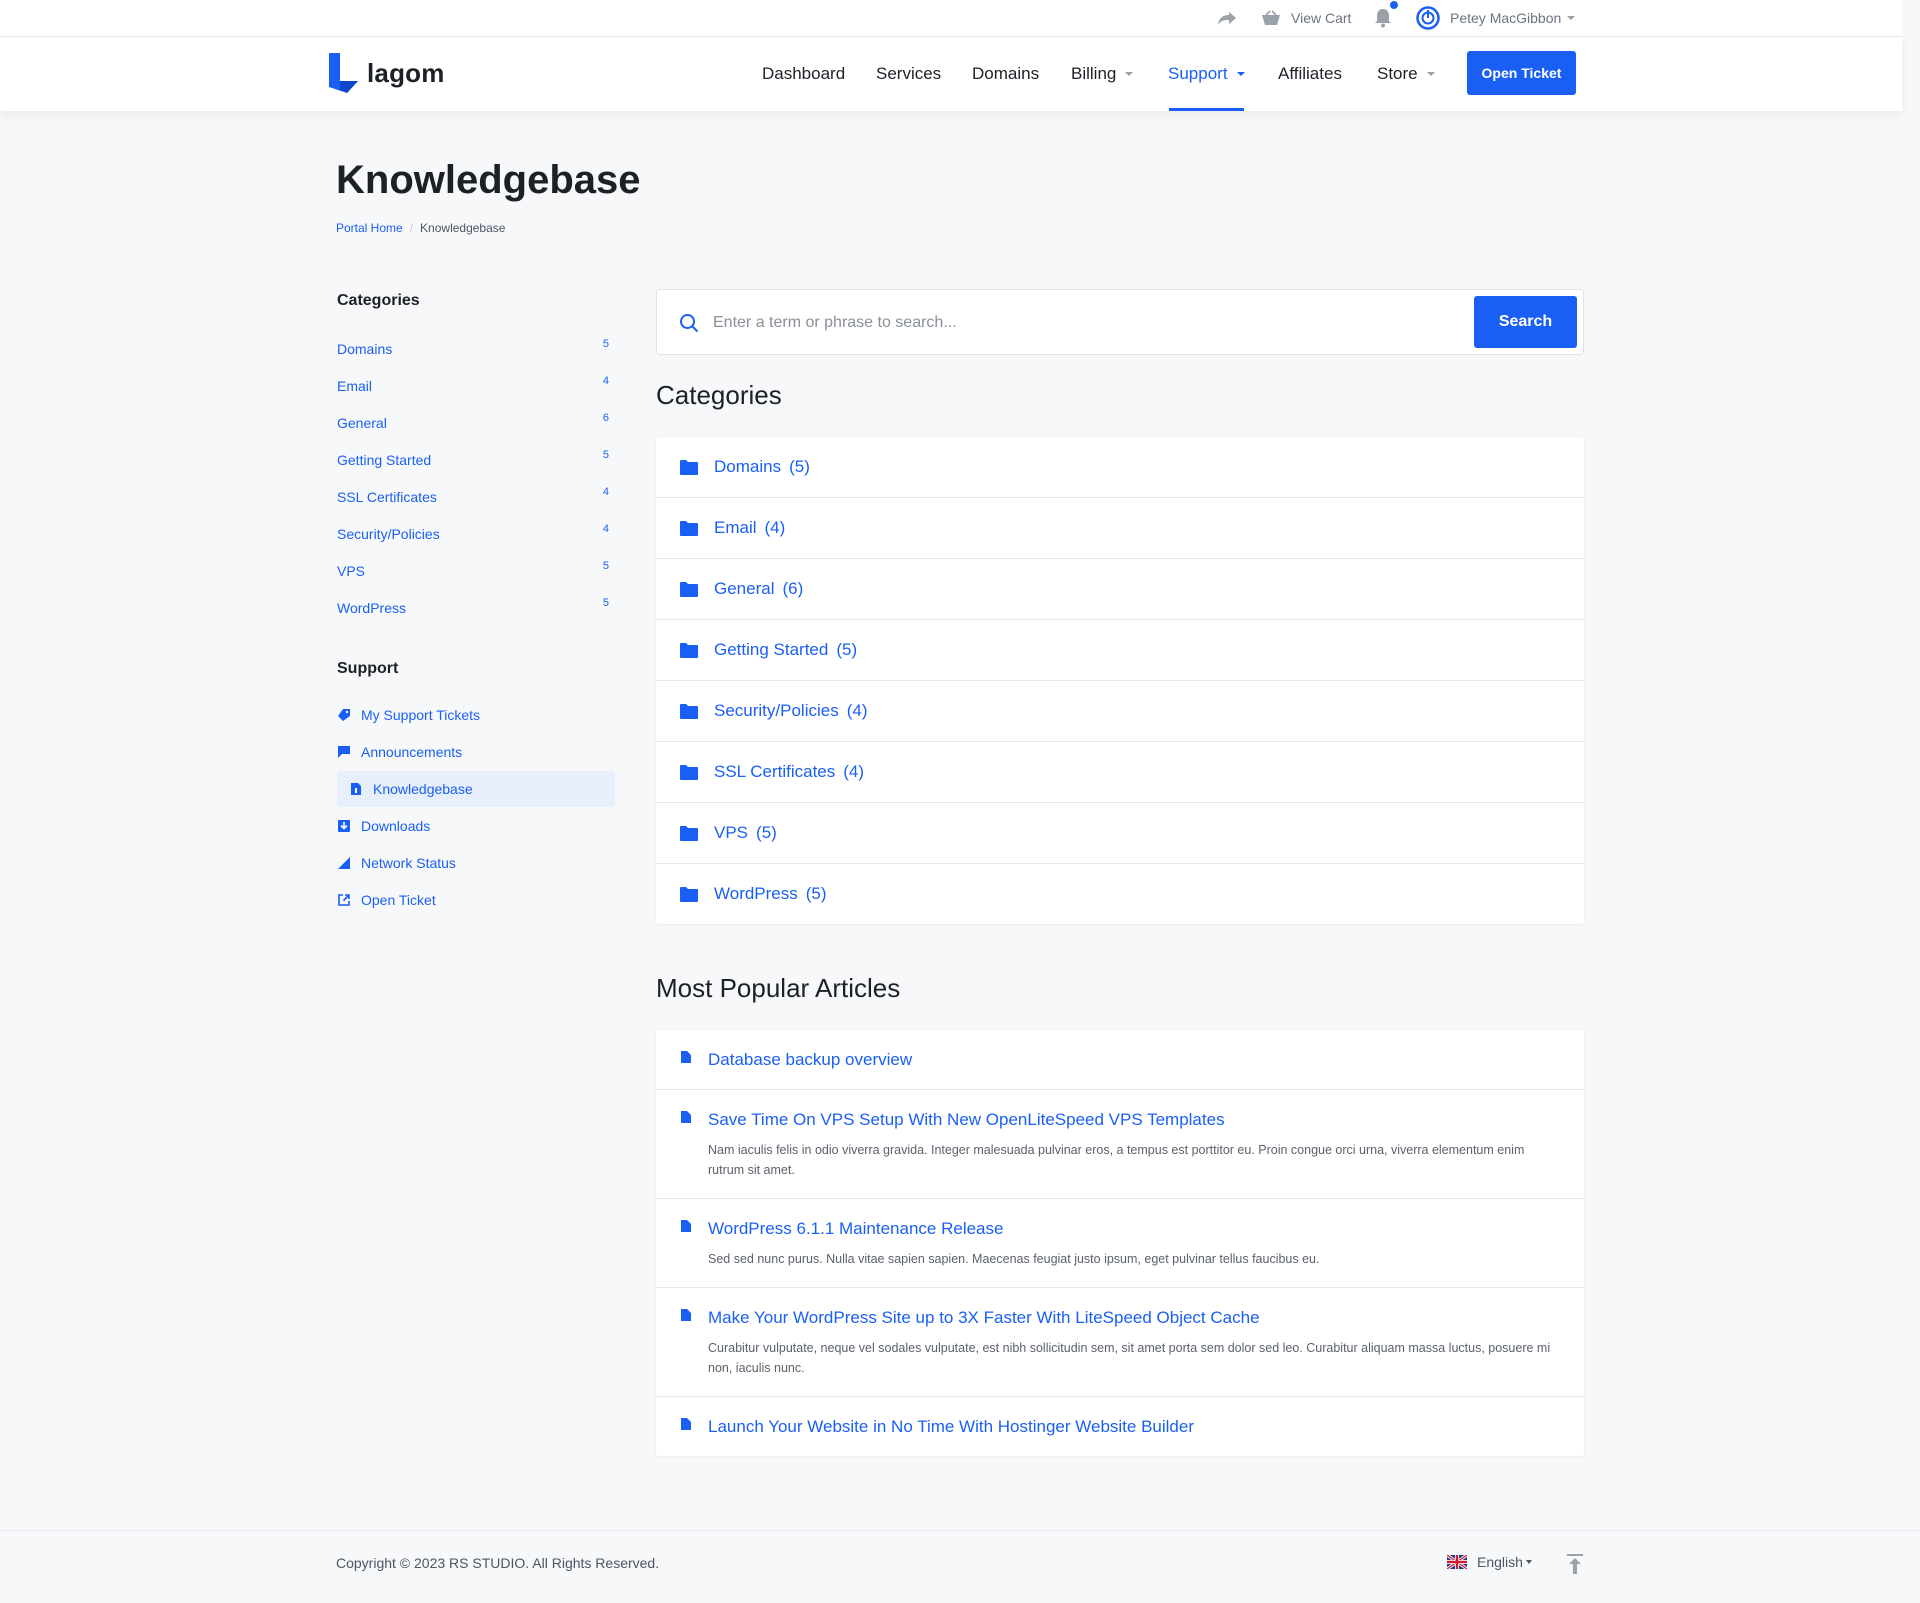  I want to click on article-row: Database backup overview, so click(1120, 1060).